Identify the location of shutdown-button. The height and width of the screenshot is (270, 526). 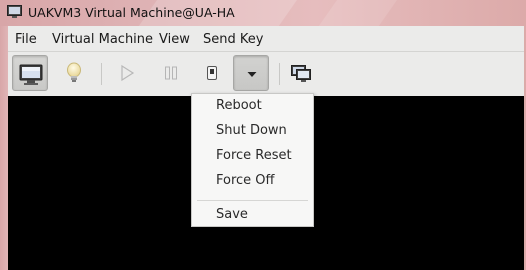
(212, 73).